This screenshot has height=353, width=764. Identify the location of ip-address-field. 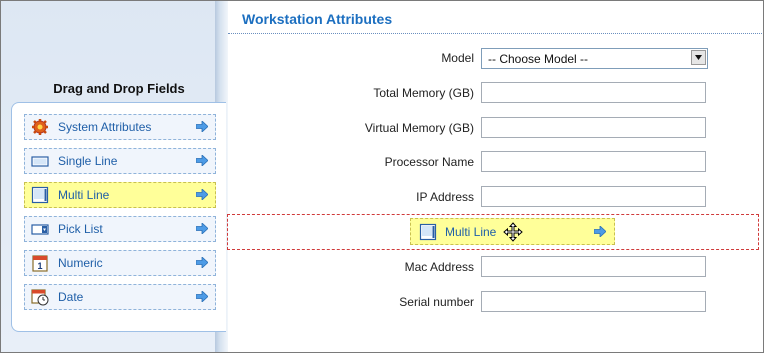
(593, 196).